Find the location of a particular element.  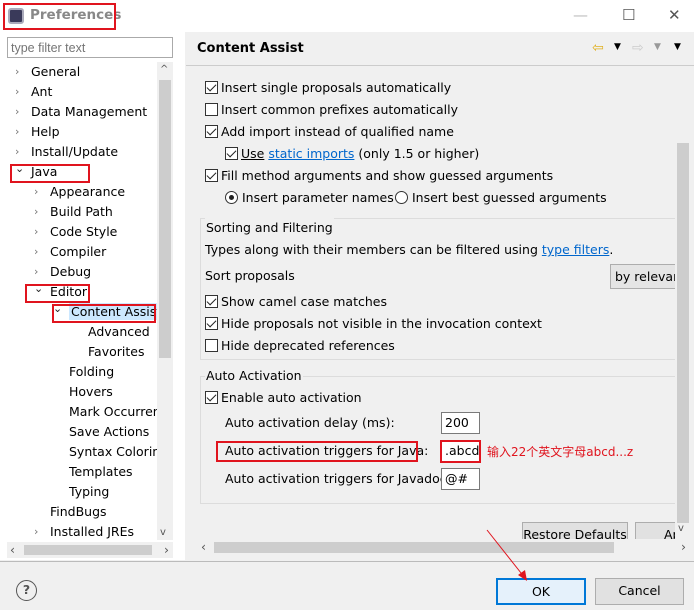

tree-item: › Help is located at coordinates (37, 132).